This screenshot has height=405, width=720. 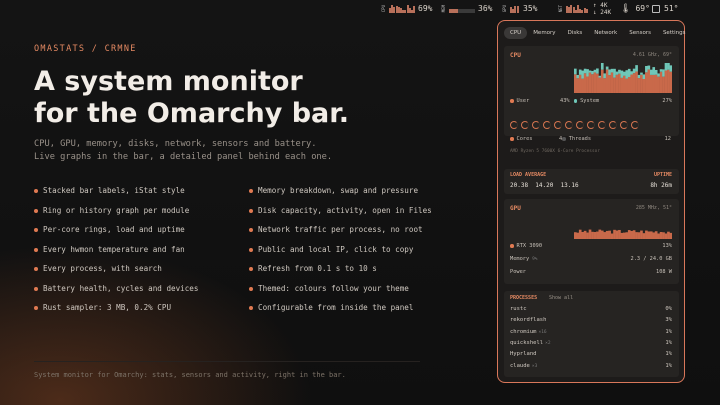 I want to click on tab-disks: Disks, so click(x=575, y=33).